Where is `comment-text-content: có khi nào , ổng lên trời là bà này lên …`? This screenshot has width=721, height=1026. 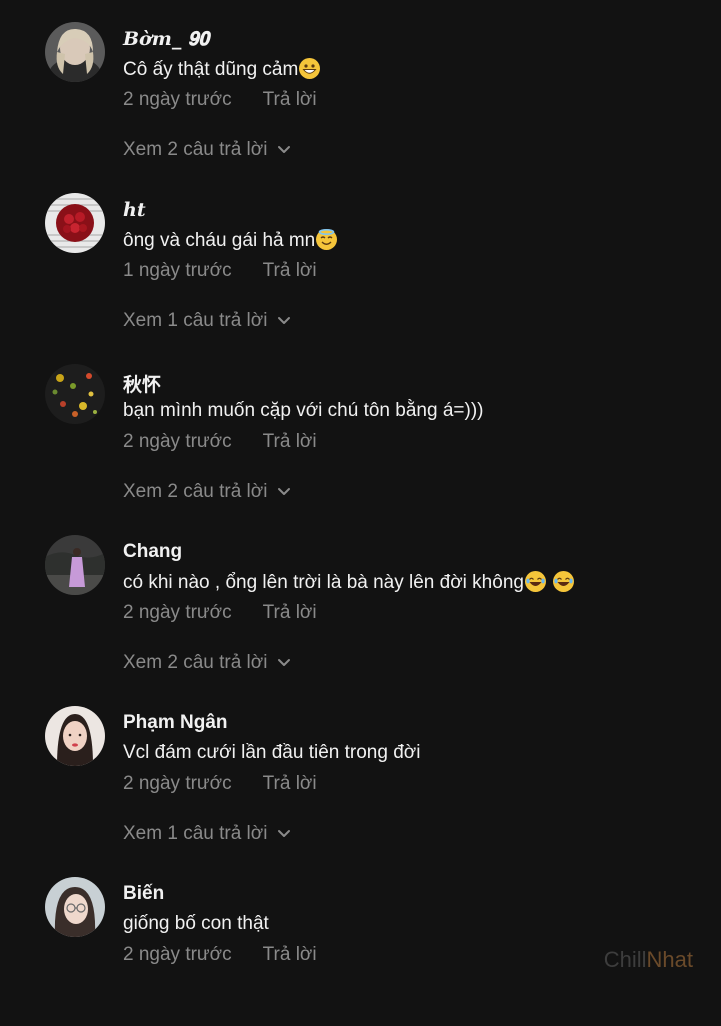 comment-text-content: có khi nào , ổng lên trời là bà này lên … is located at coordinates (323, 582).